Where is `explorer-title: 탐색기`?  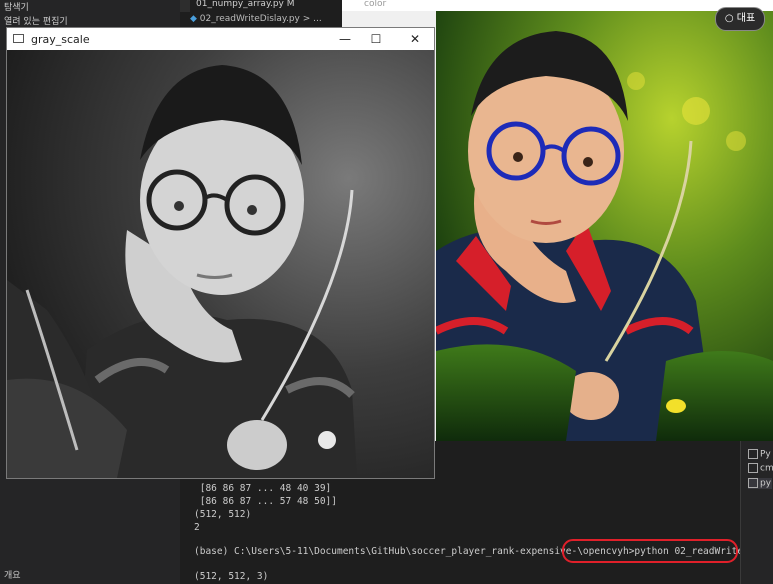 explorer-title: 탐색기 is located at coordinates (16, 8).